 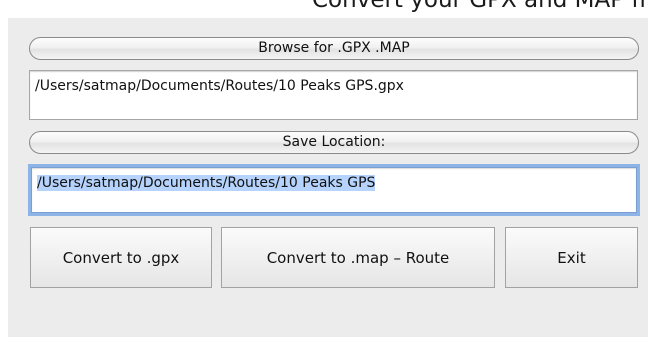 I want to click on convert-gpx-label: Convert to .gpx, so click(x=121, y=257).